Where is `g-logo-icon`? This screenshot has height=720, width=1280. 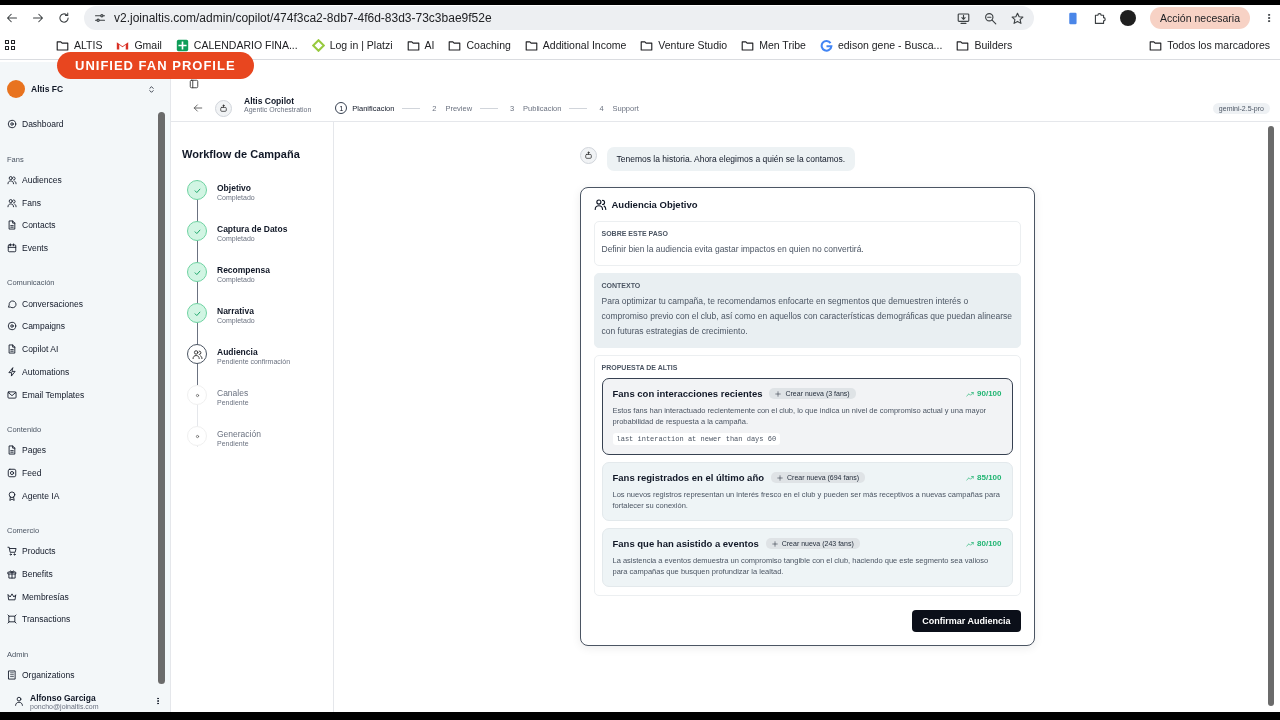 g-logo-icon is located at coordinates (826, 45).